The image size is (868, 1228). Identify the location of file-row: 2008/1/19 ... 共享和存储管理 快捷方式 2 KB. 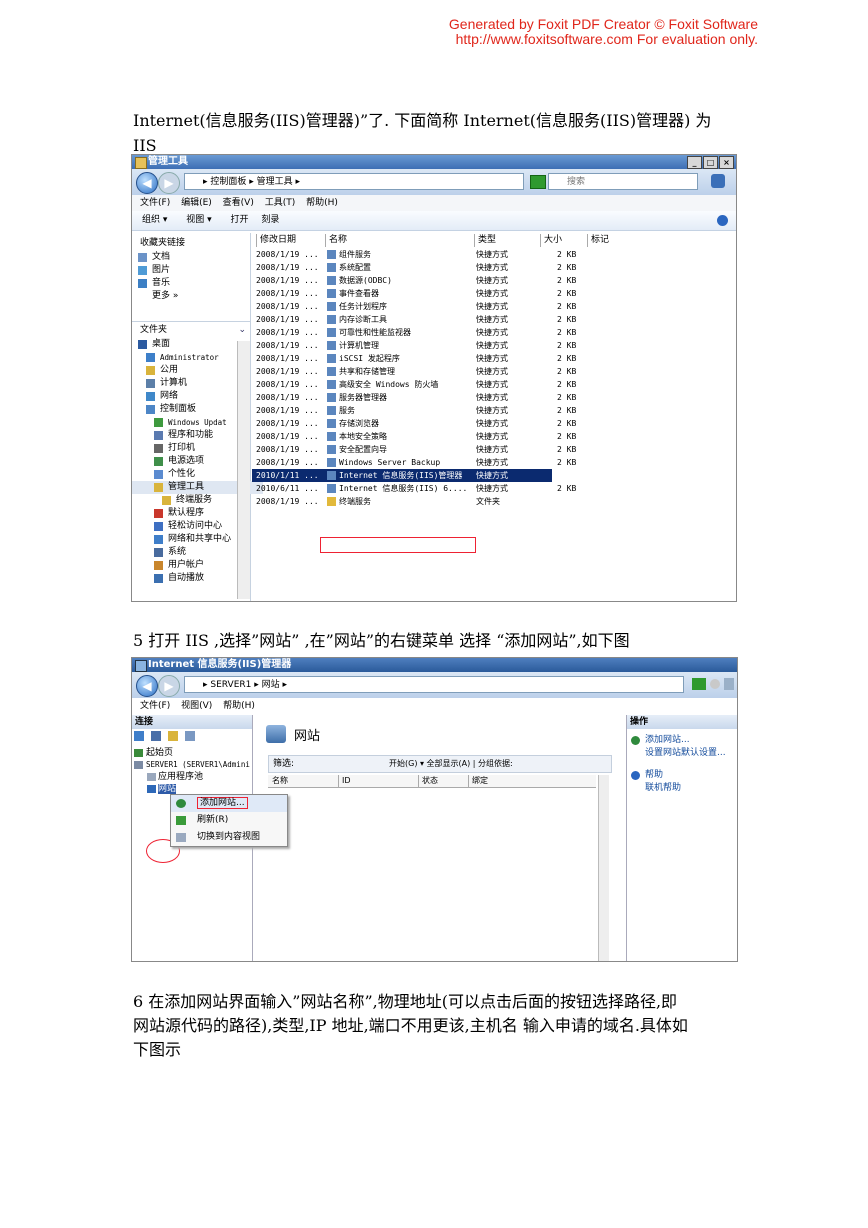
(414, 371).